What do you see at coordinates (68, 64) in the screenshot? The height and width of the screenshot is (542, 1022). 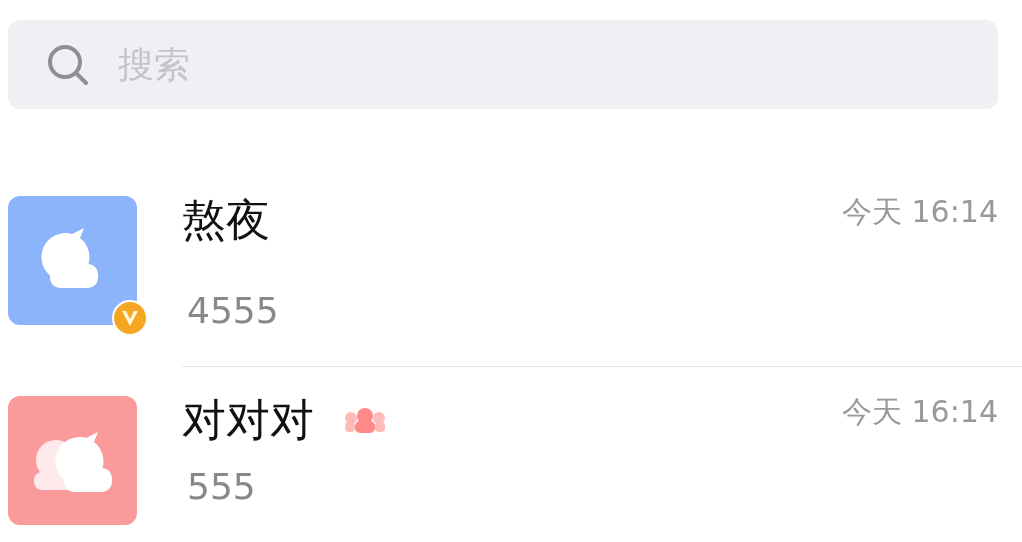 I see `search-icon` at bounding box center [68, 64].